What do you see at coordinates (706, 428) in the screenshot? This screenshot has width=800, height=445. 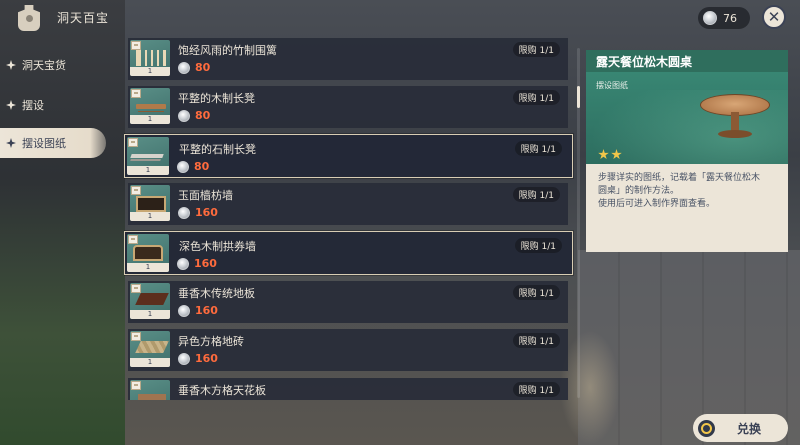 I see `controller-button-icon` at bounding box center [706, 428].